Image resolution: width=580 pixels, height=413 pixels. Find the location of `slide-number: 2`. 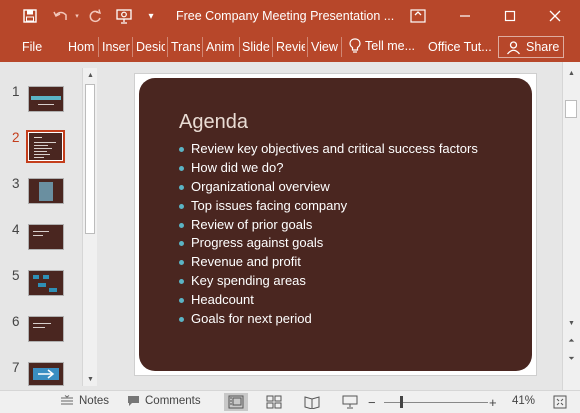

slide-number: 2 is located at coordinates (16, 137).